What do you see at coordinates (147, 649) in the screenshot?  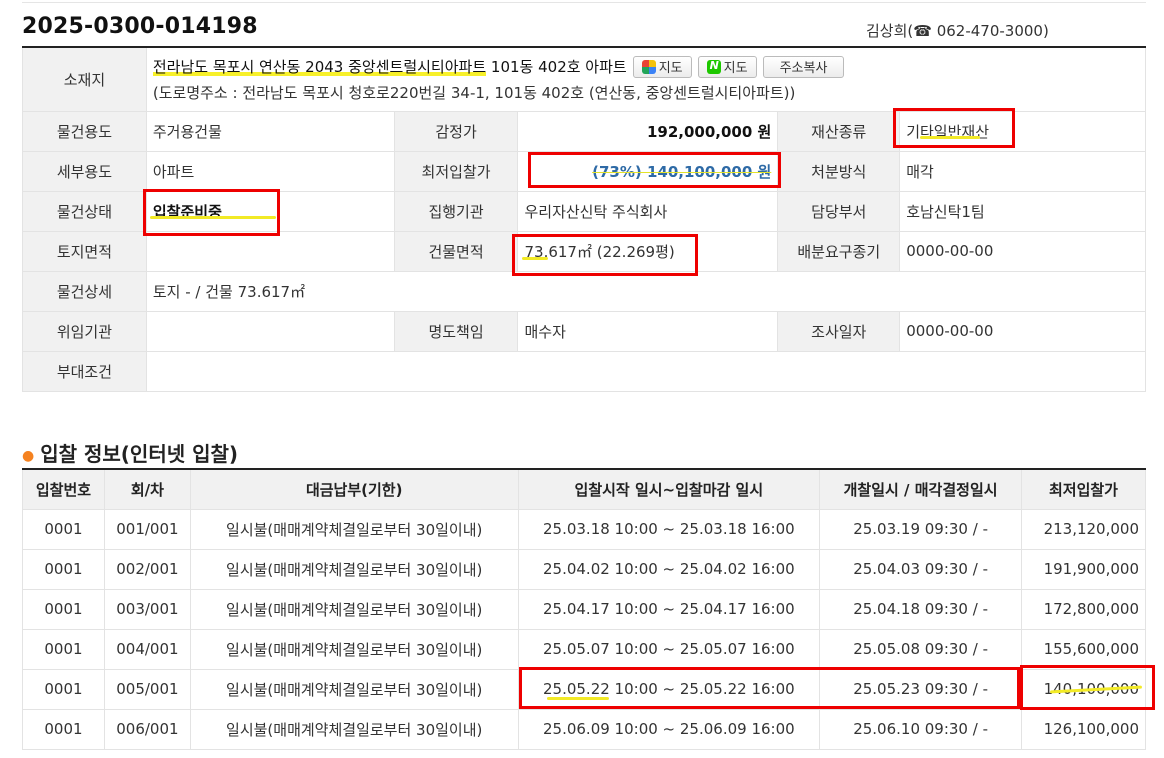 I see `round-cell: 004/001` at bounding box center [147, 649].